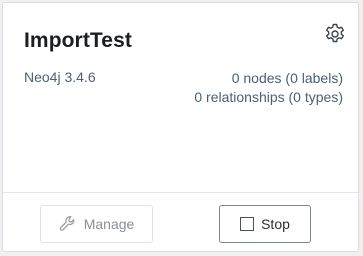  I want to click on database-title: ImportTest, so click(78, 40).